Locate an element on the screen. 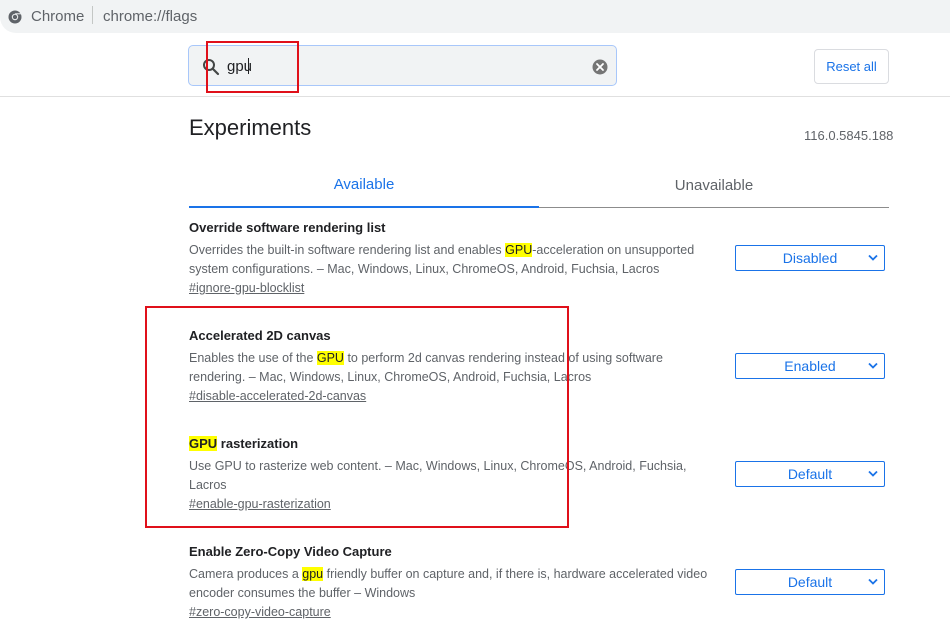  tab-unavailable: Unavailable is located at coordinates (714, 185).